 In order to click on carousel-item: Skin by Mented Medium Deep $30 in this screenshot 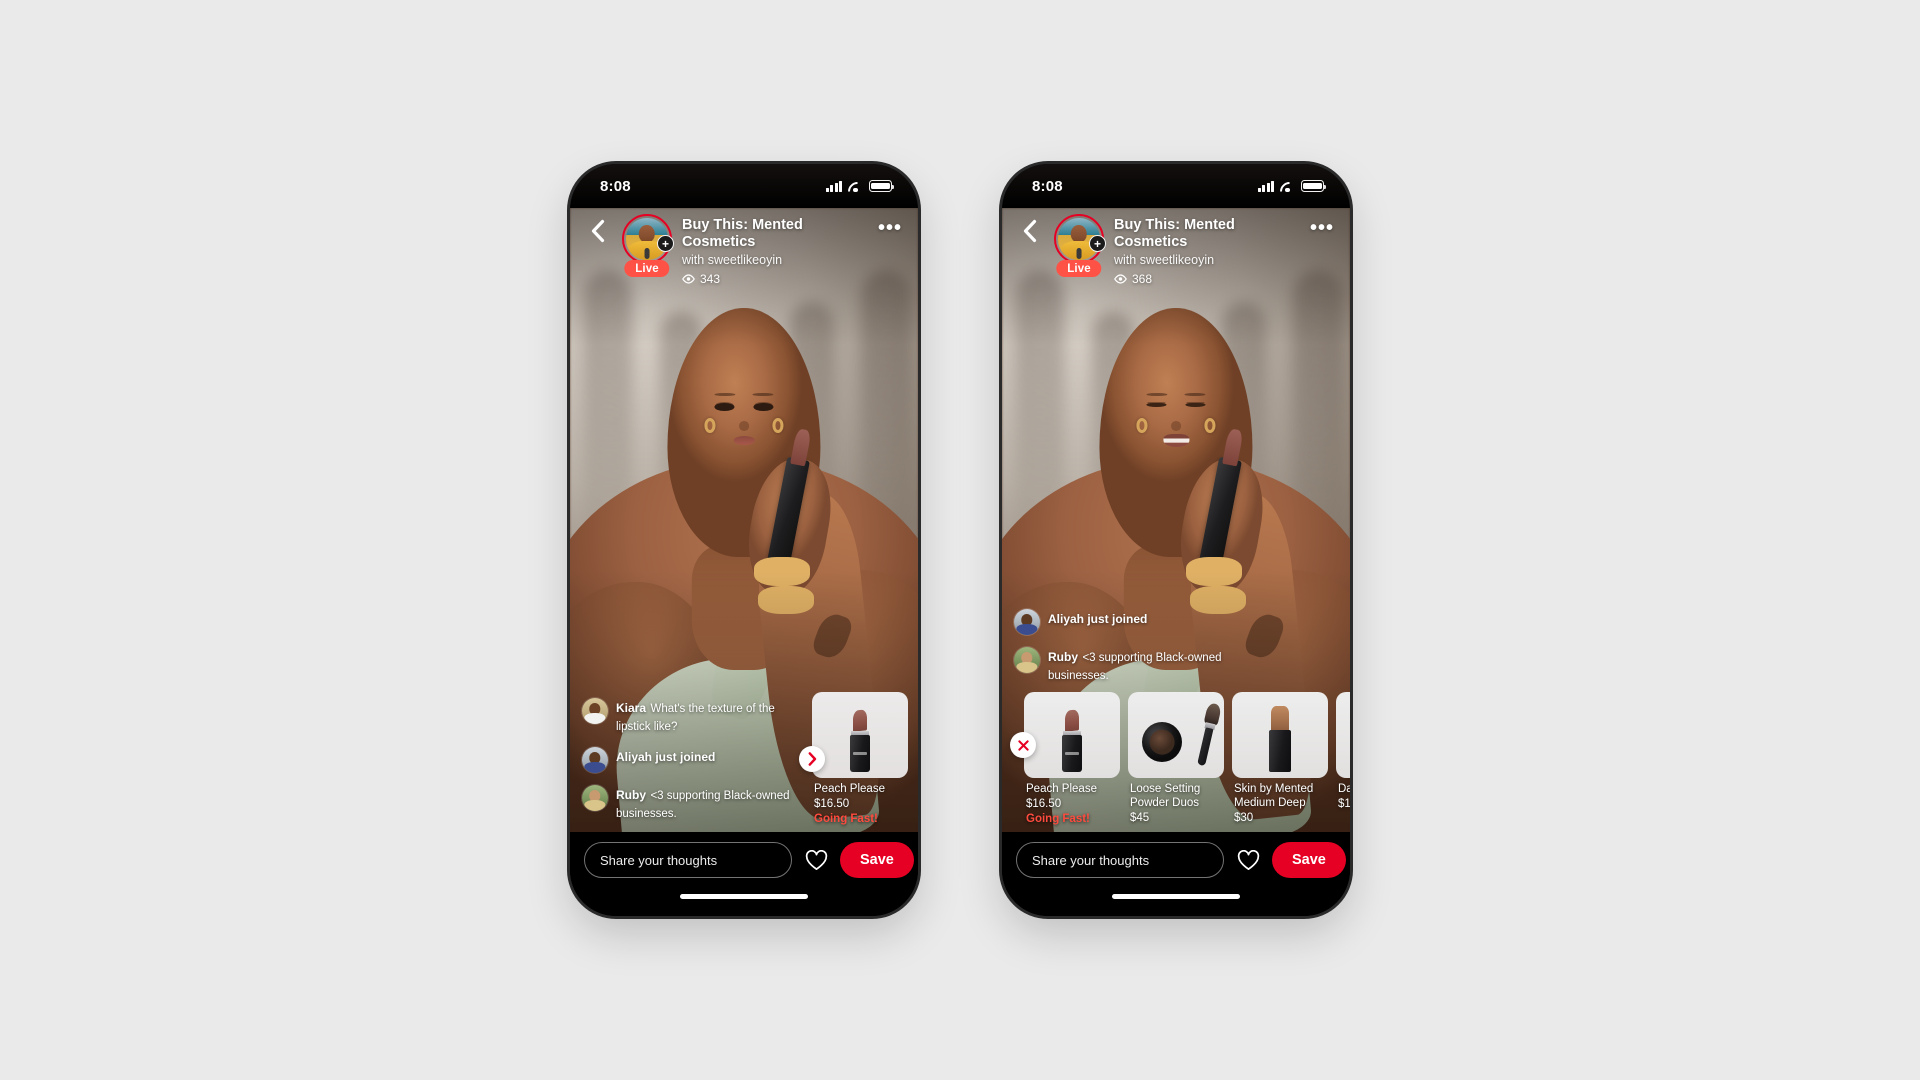, I will do `click(1280, 758)`.